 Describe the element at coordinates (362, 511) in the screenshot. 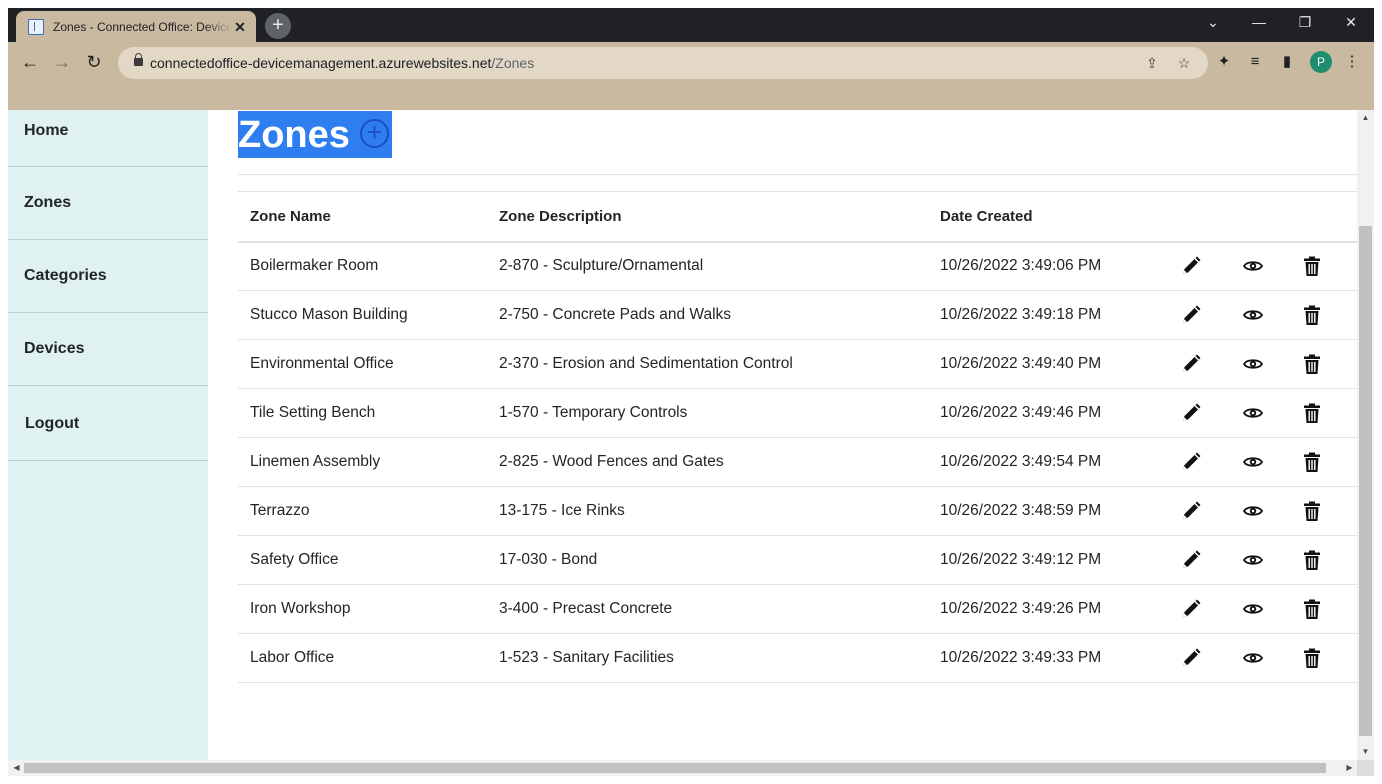

I see `zone-name-link: Terrazzo` at that location.